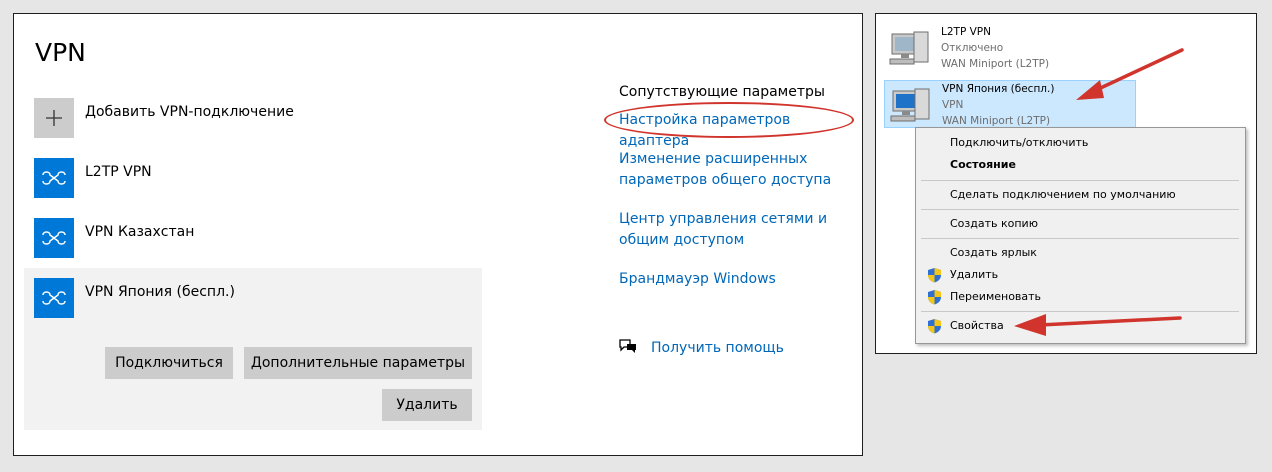 This screenshot has width=1272, height=472. I want to click on menu-item-label: Свойства, so click(977, 325).